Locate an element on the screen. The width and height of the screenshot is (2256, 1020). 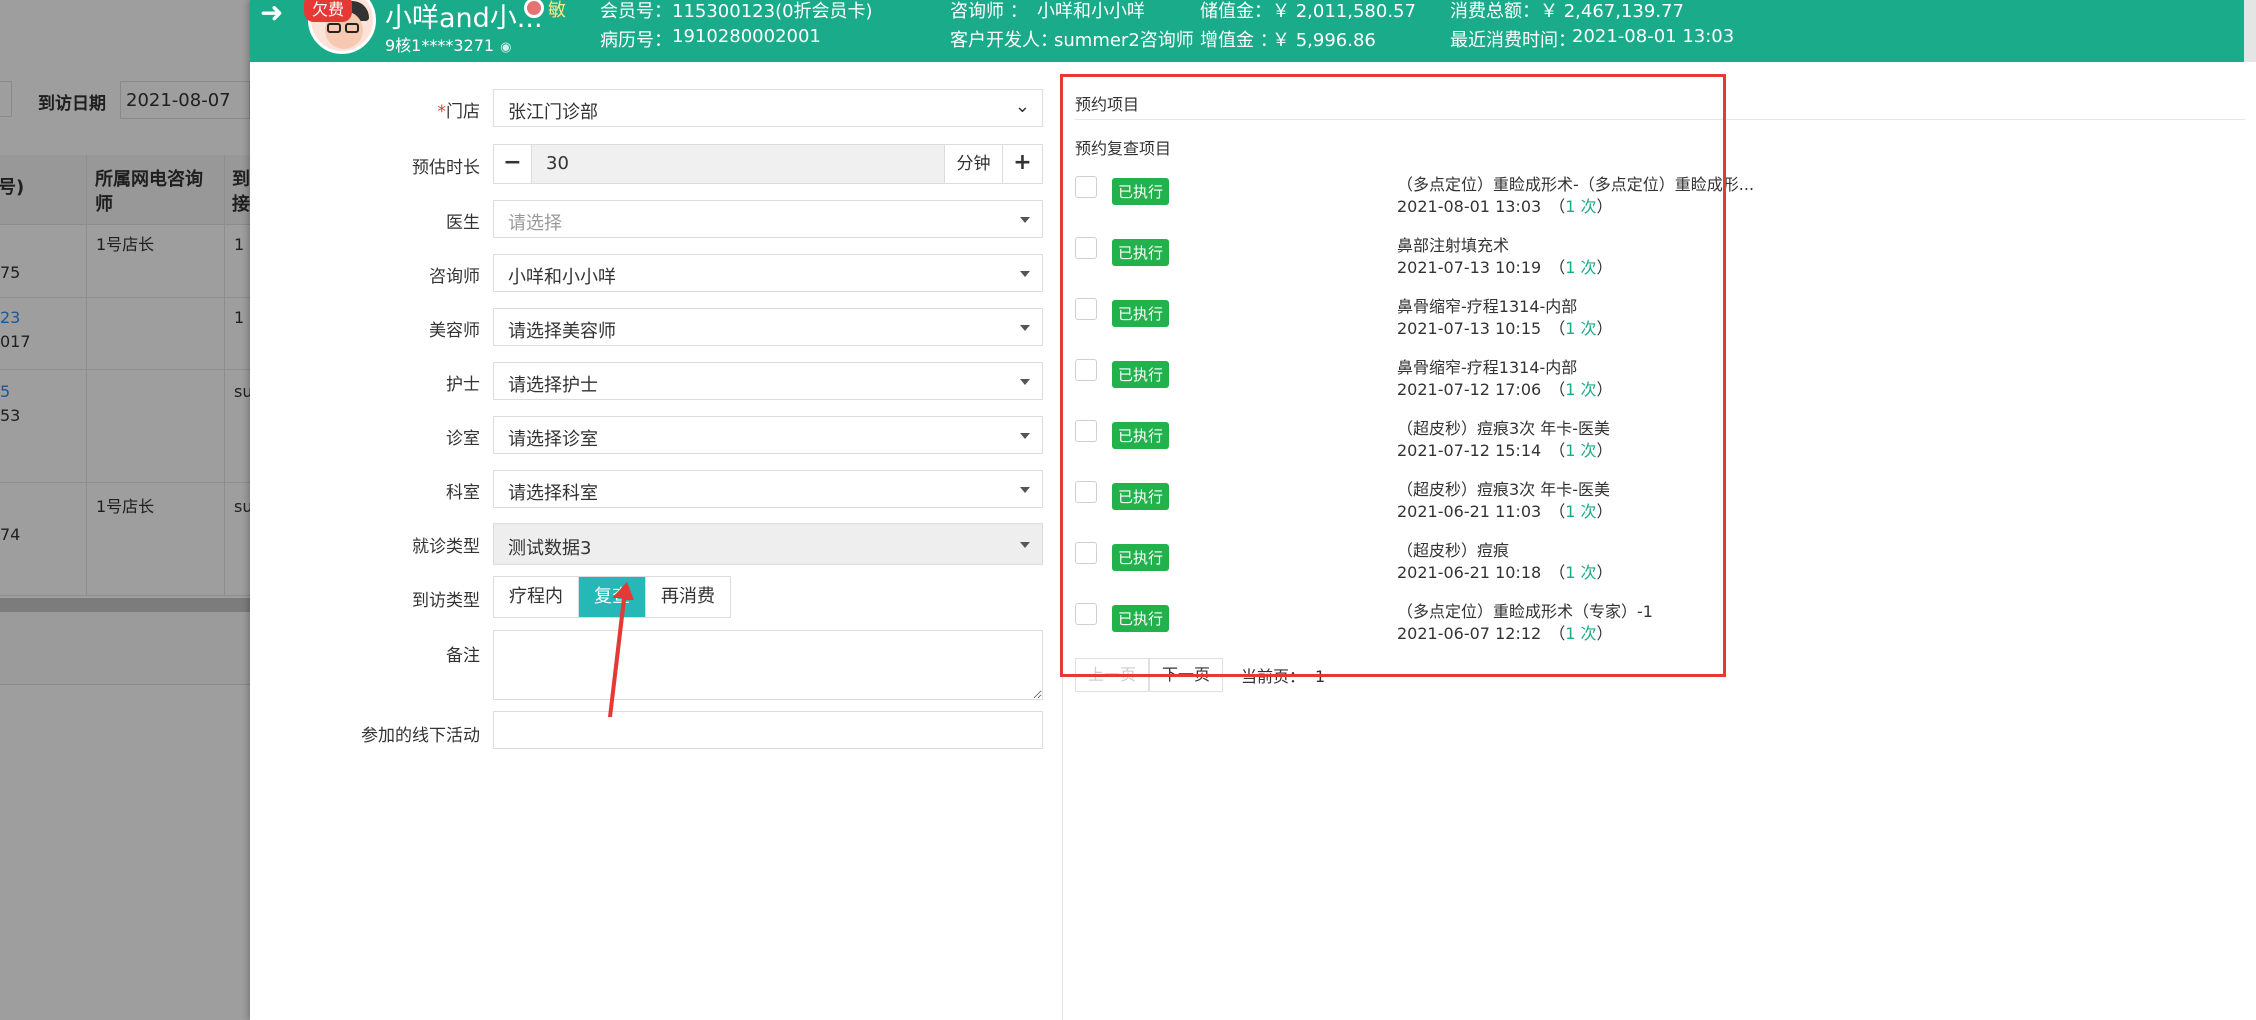
doctor-select: 请选择 is located at coordinates (768, 219).